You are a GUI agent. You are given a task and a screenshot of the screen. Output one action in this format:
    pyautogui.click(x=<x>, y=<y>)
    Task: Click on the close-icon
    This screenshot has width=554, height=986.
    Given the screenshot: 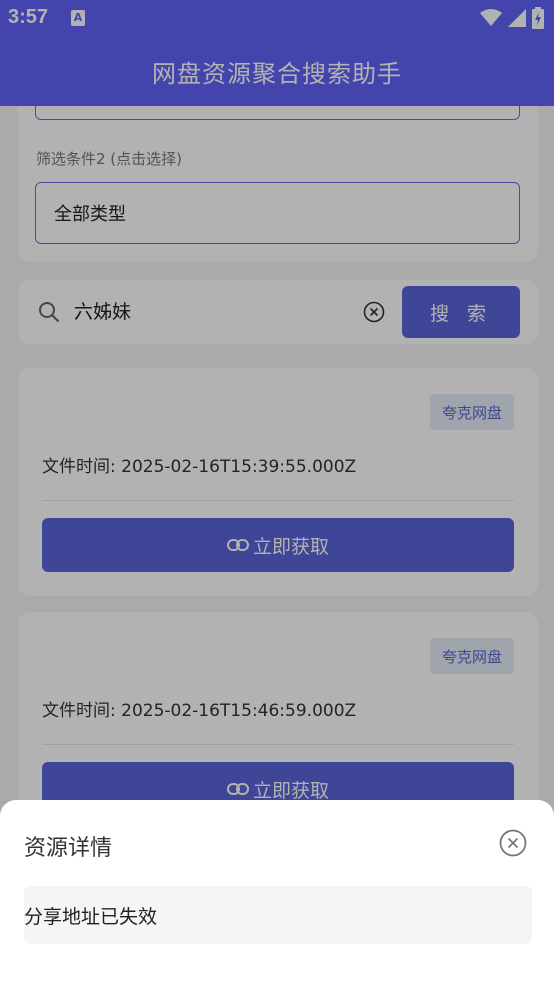 What is the action you would take?
    pyautogui.click(x=513, y=843)
    